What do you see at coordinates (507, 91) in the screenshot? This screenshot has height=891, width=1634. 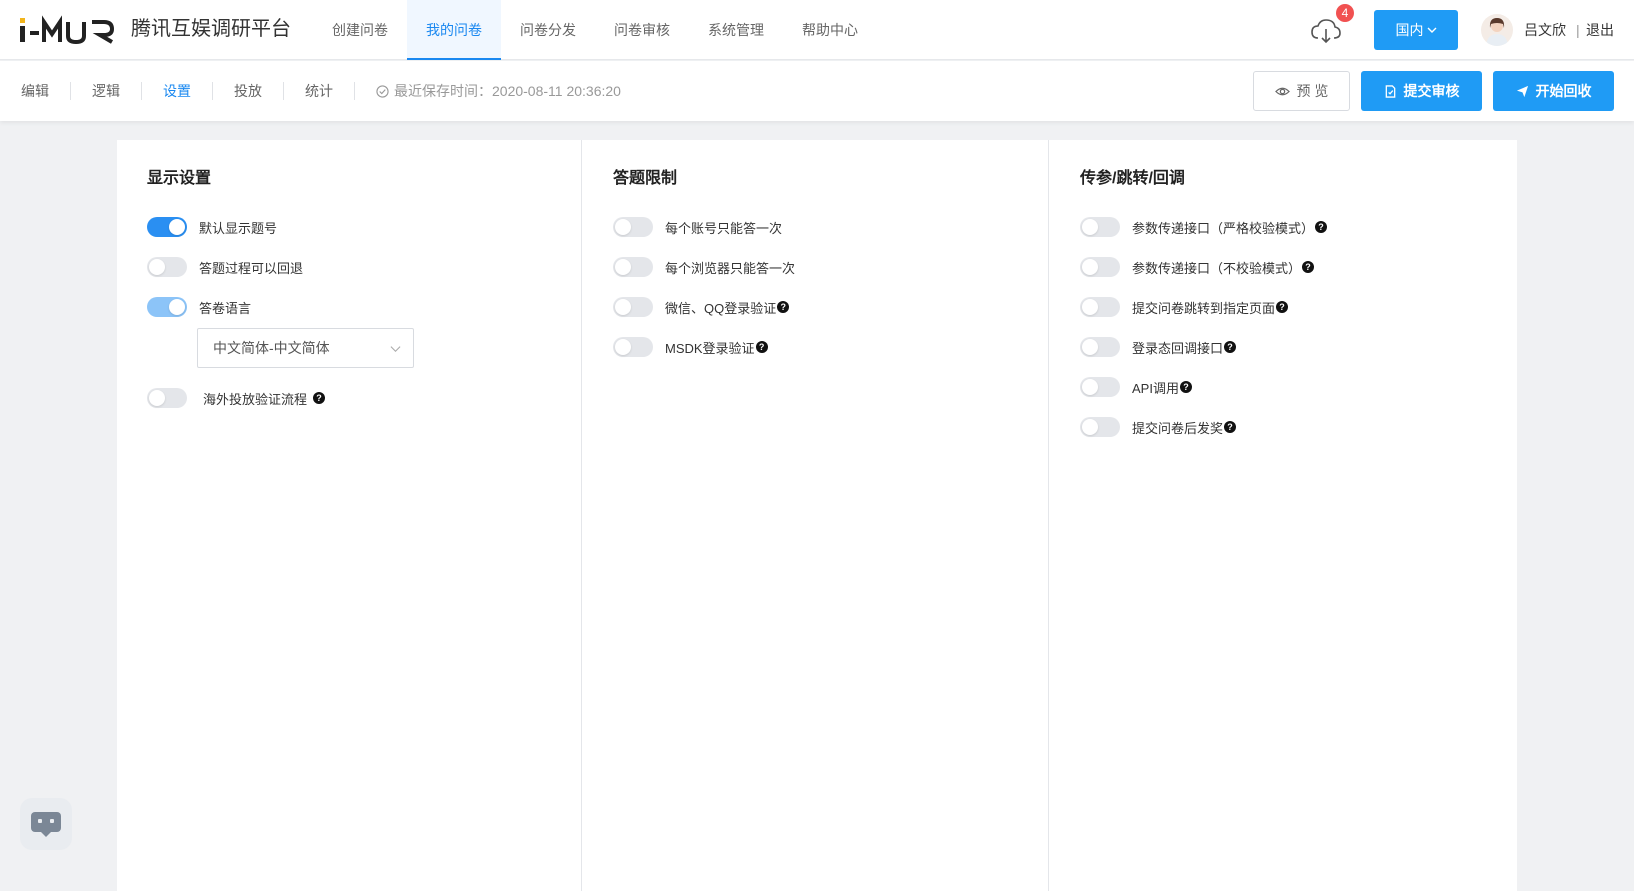 I see `last-saved-text: 最近保存时间：2020-08-11 20:36:20` at bounding box center [507, 91].